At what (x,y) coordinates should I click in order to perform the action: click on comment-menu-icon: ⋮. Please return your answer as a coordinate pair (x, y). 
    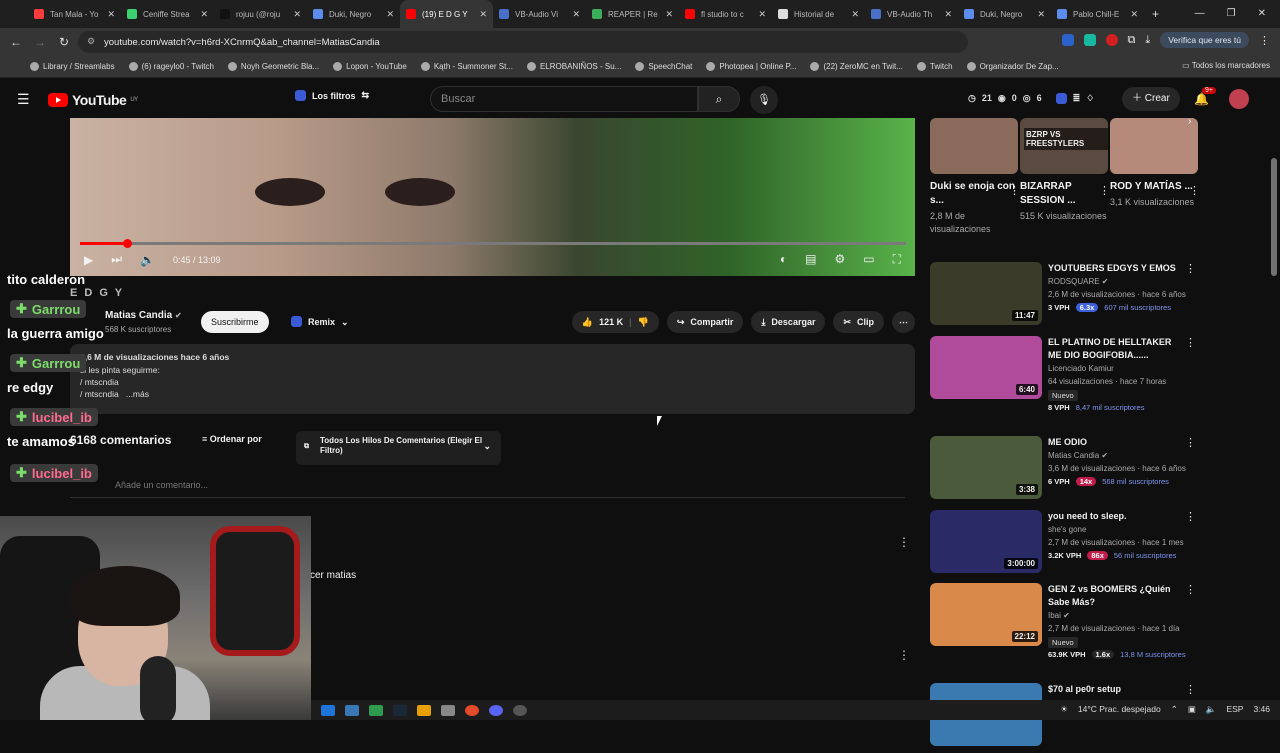
    Looking at the image, I should click on (904, 542).